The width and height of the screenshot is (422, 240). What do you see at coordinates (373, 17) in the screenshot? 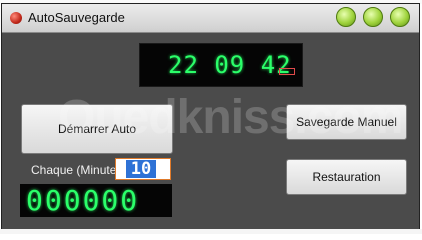
I see `maximize-button` at bounding box center [373, 17].